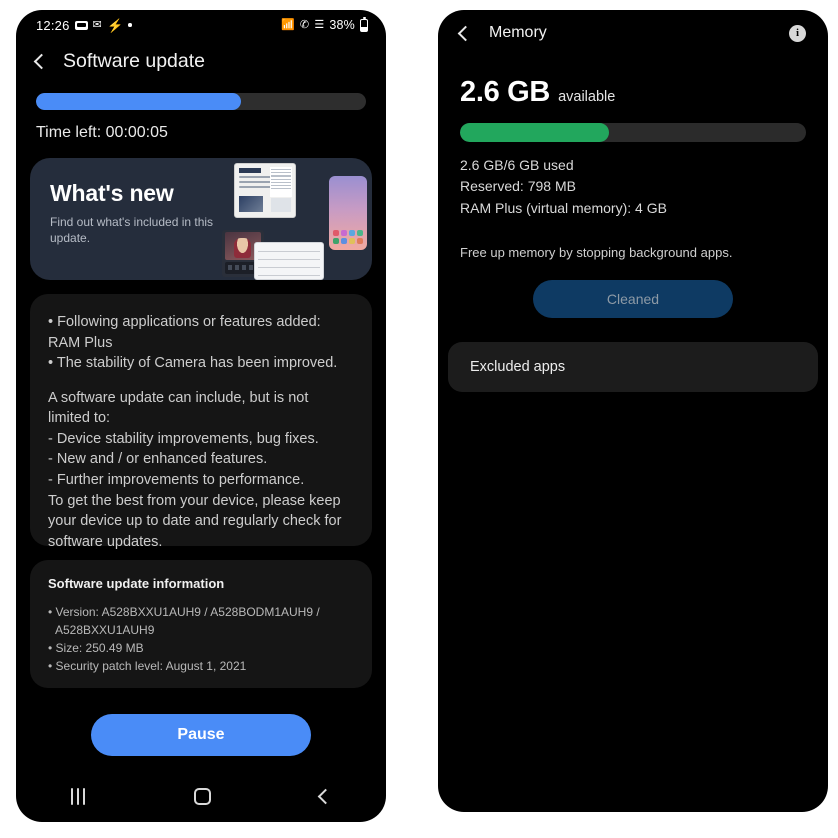 The width and height of the screenshot is (838, 838). I want to click on camera-icon, so click(81, 25).